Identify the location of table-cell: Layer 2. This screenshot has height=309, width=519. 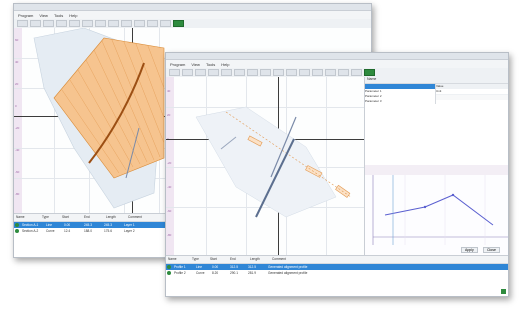
(129, 231).